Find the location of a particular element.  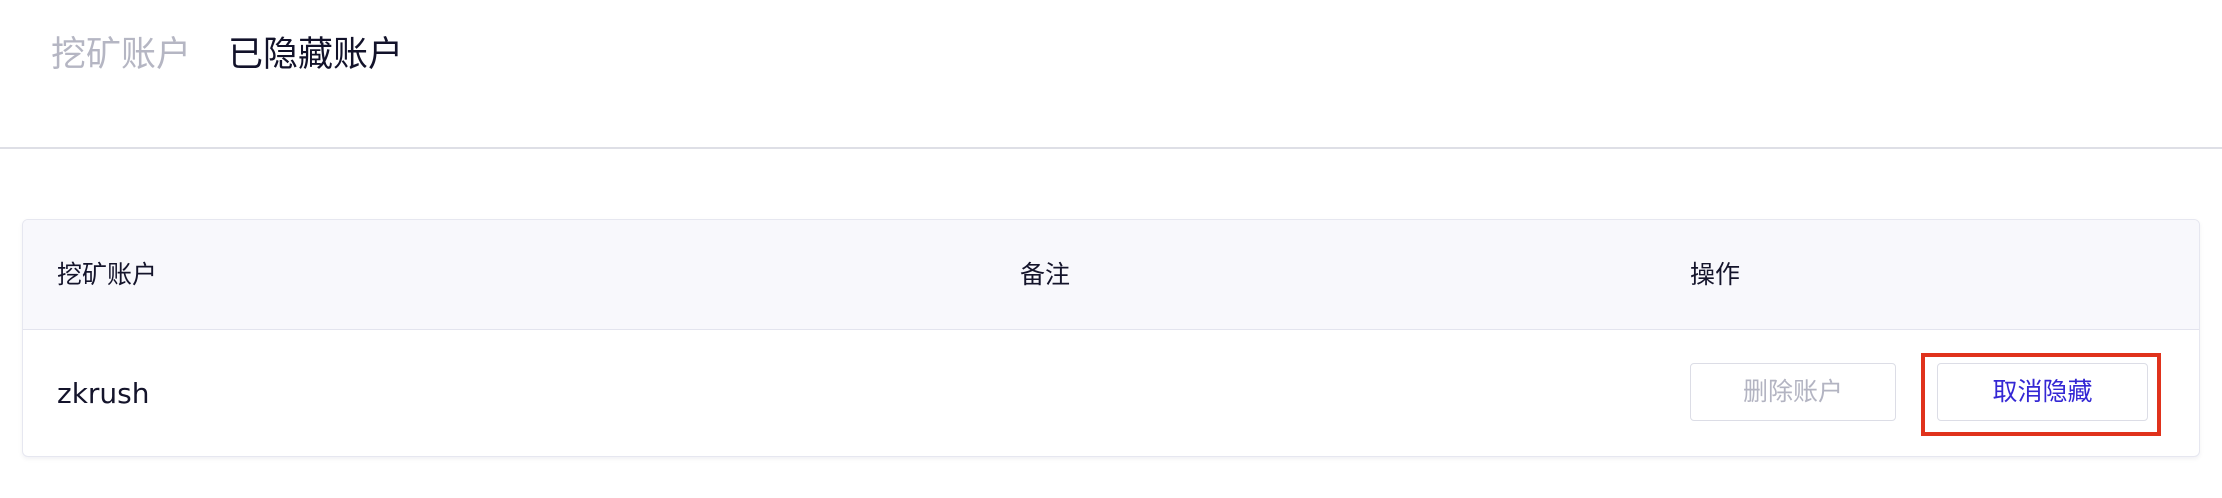

tab-hidden-accounts: 已隐藏账户 is located at coordinates (315, 55).